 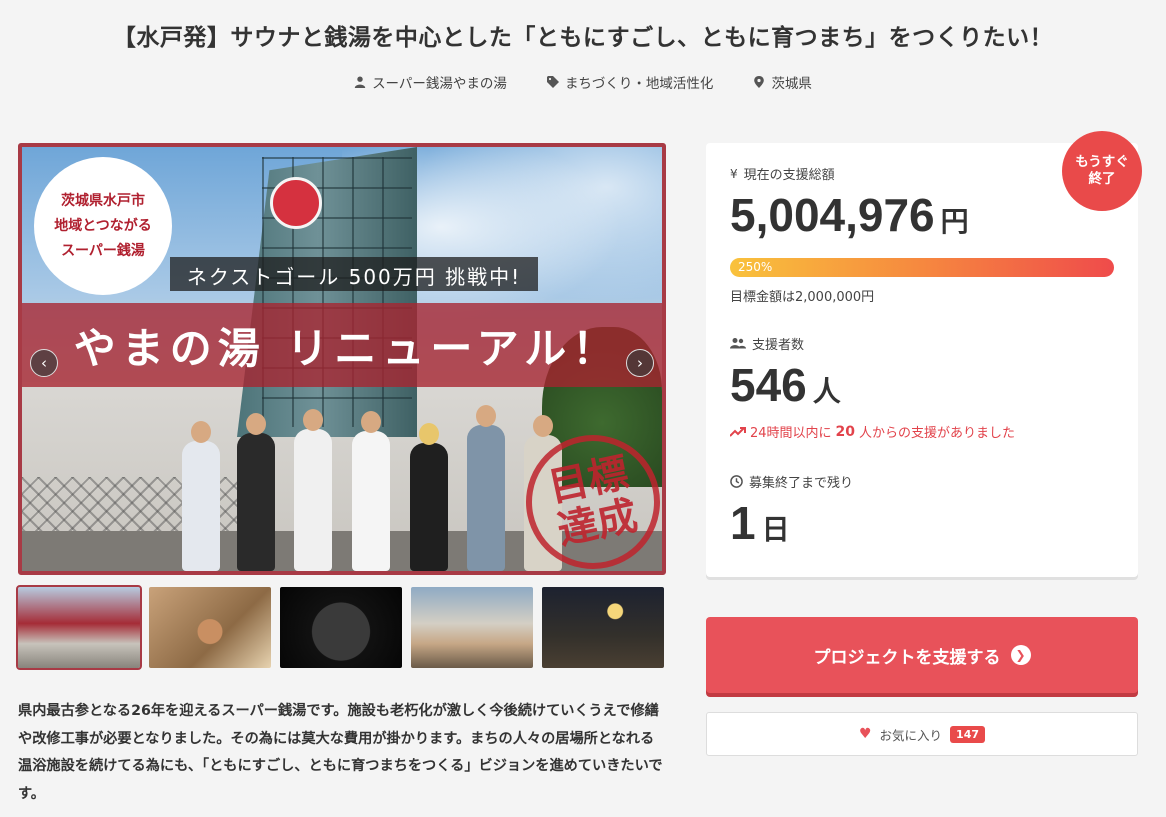 I want to click on bathhouse-logo, so click(x=296, y=203).